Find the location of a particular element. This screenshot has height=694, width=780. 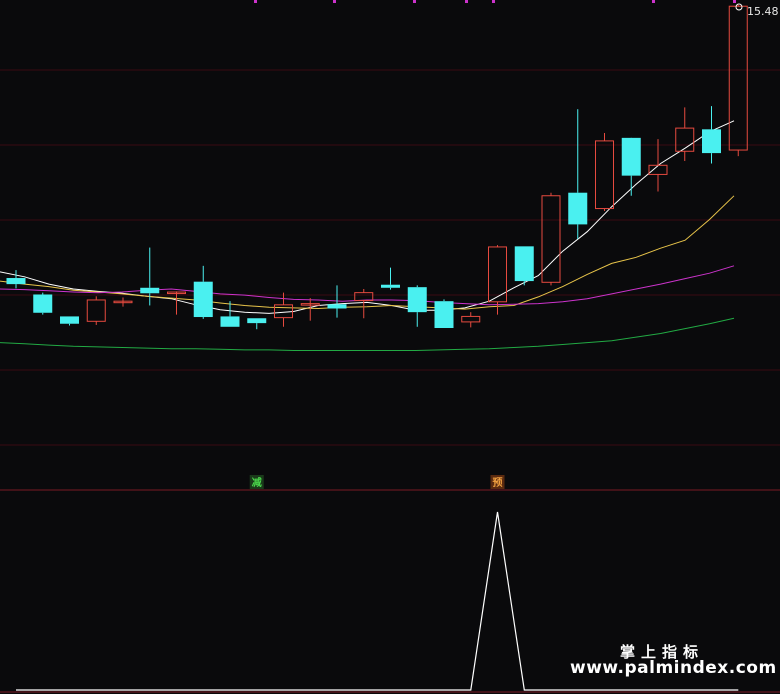

signal-marker: 预 is located at coordinates (497, 482).